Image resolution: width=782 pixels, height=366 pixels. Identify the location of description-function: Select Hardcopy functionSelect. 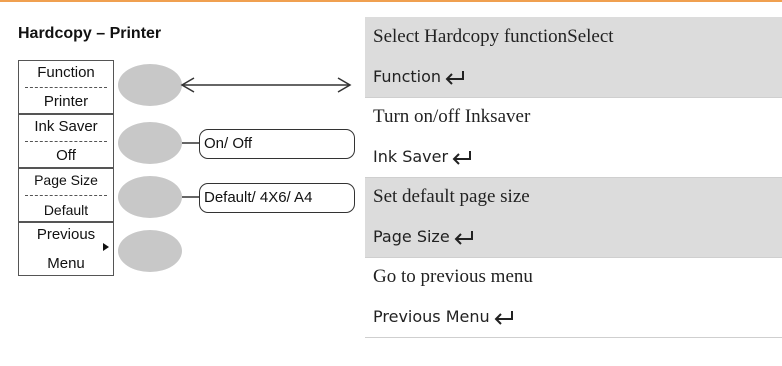
(573, 37).